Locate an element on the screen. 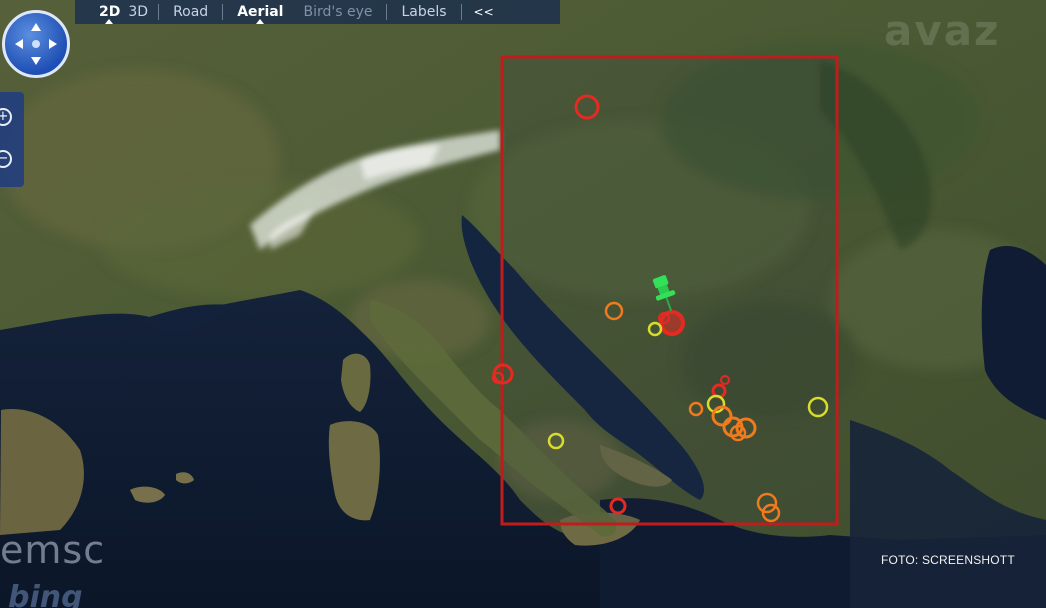 The image size is (1046, 608). view-2d-button: 2D is located at coordinates (108, 12).